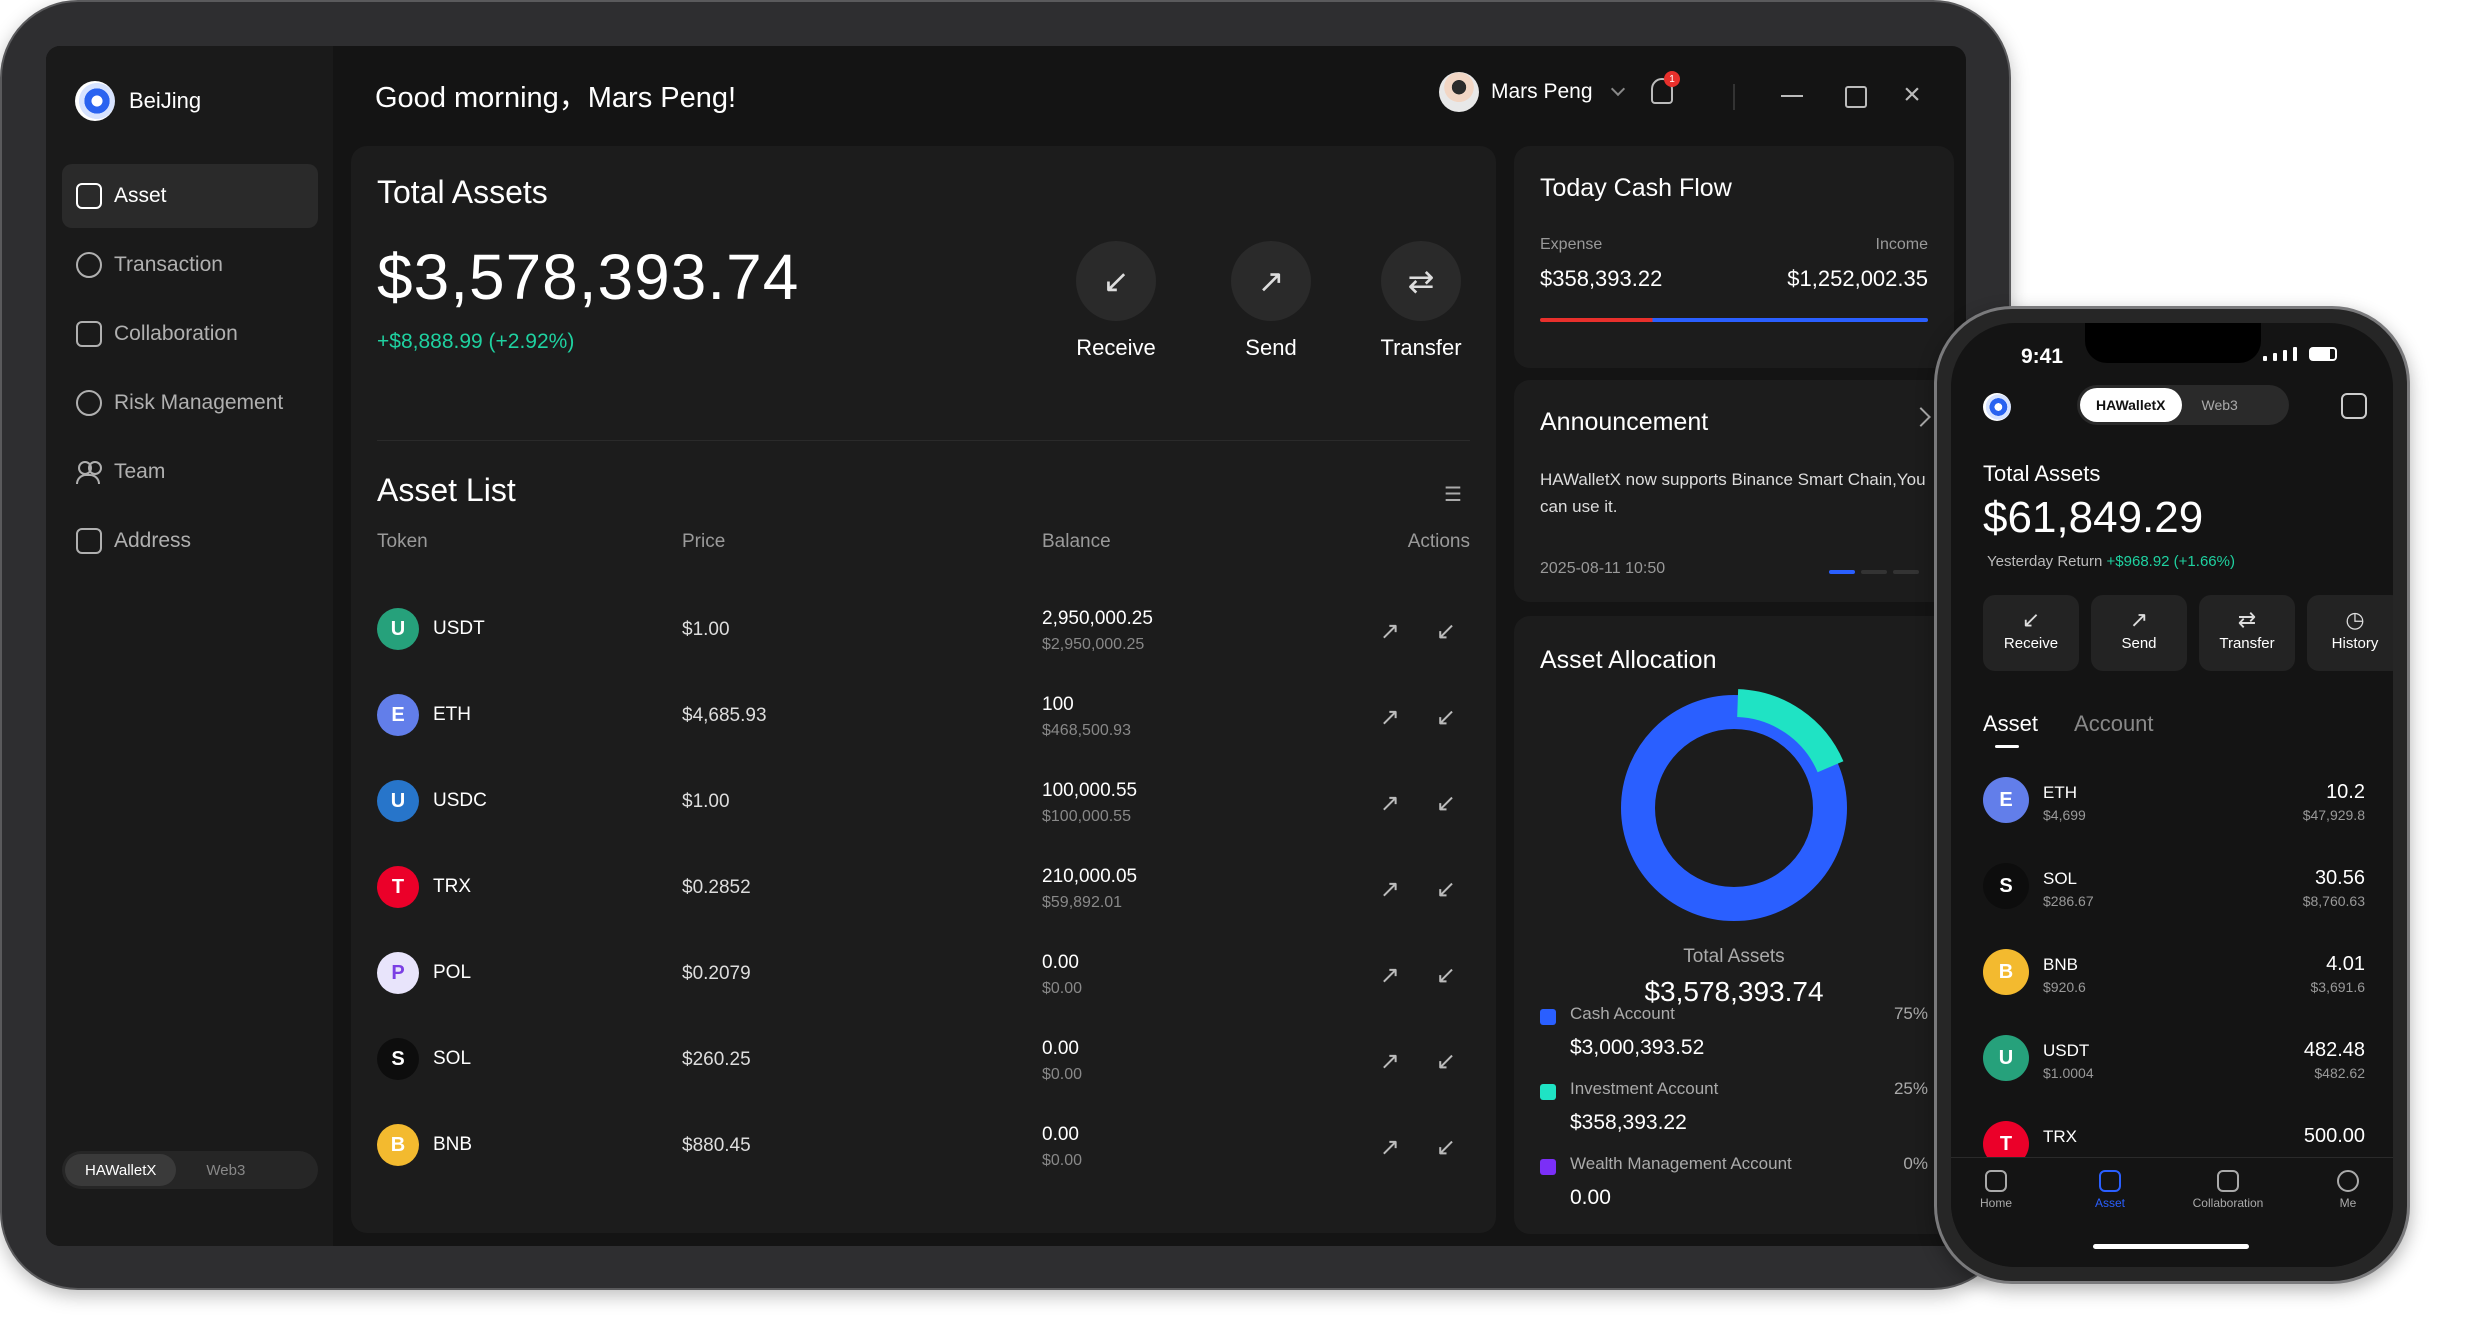 This screenshot has width=2468, height=1338. What do you see at coordinates (1921, 417) in the screenshot?
I see `chevron-right-icon` at bounding box center [1921, 417].